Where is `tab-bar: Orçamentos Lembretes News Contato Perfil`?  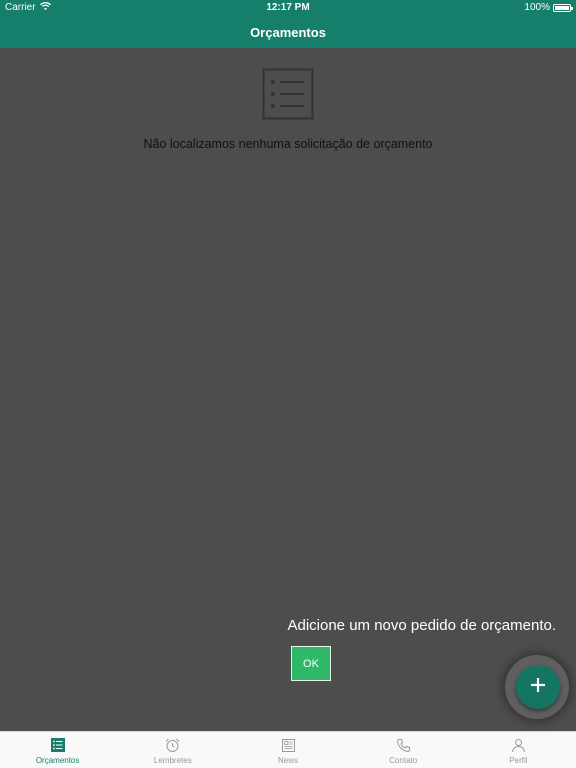 tab-bar: Orçamentos Lembretes News Contato Perfil is located at coordinates (288, 749).